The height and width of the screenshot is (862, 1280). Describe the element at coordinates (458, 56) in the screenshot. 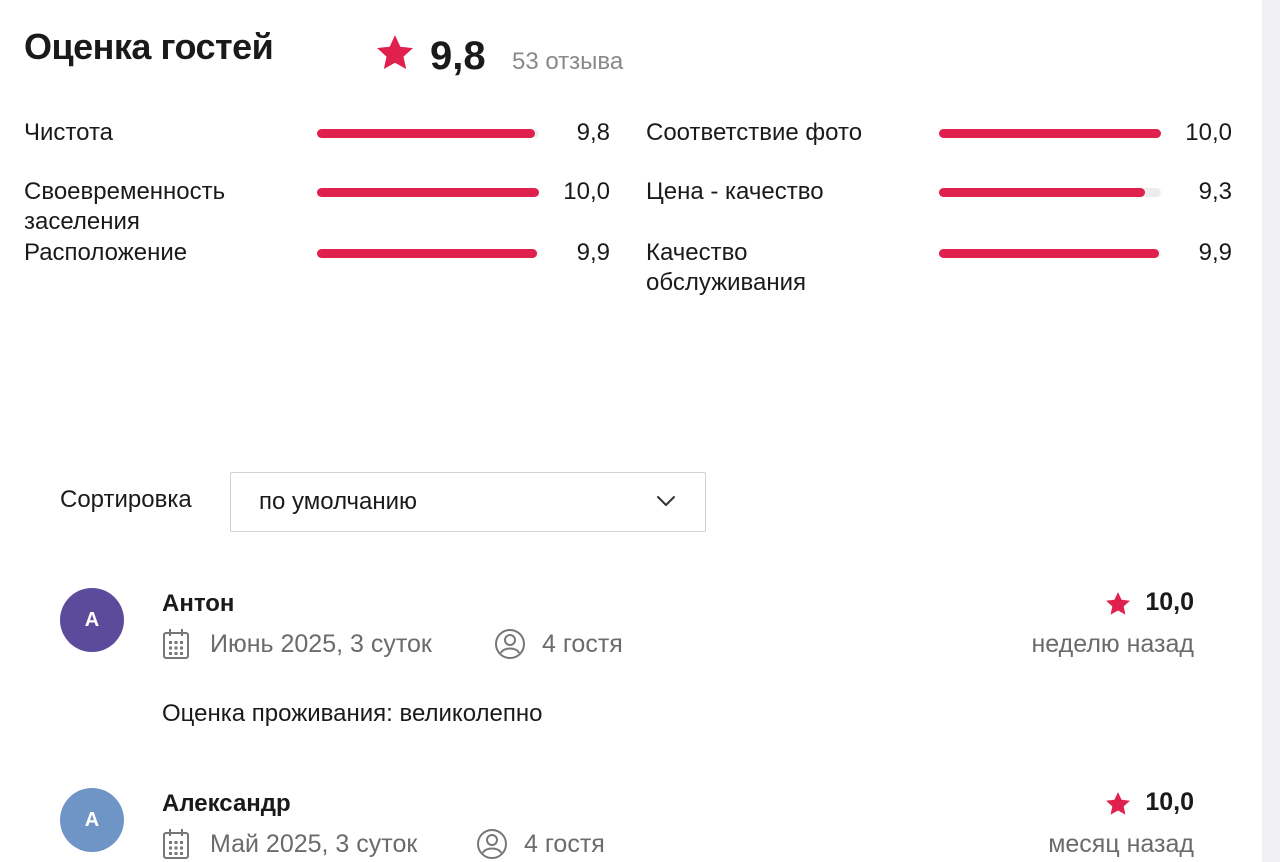

I see `overall-score: 9,8` at that location.